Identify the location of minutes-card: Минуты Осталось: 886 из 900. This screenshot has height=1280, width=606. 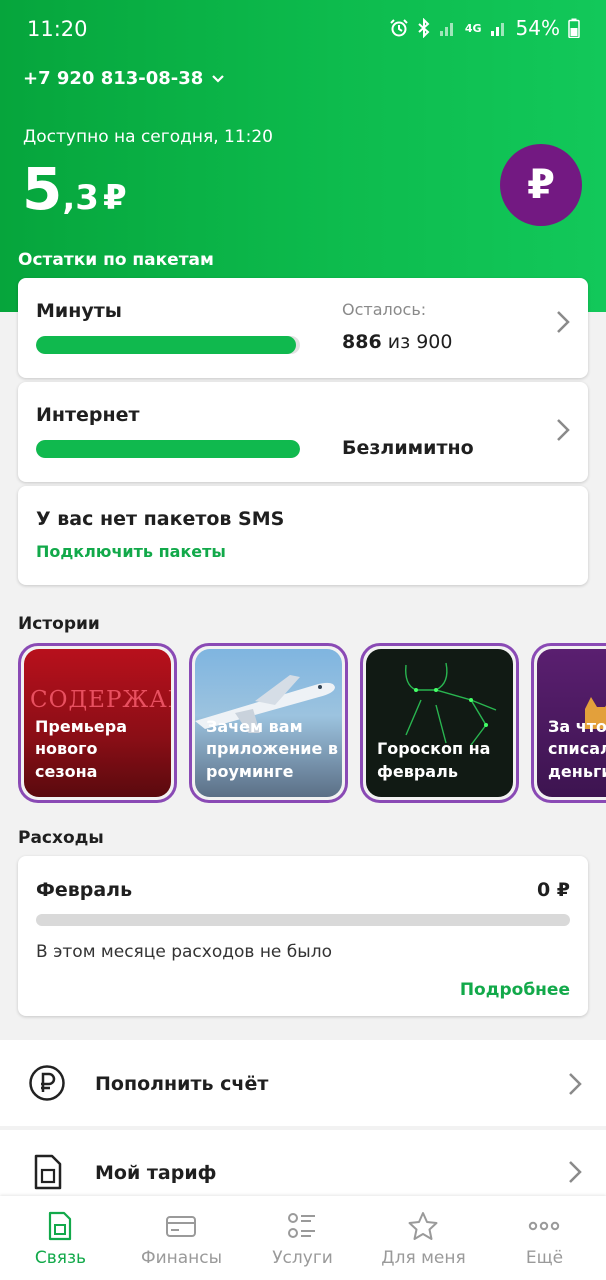
(303, 328).